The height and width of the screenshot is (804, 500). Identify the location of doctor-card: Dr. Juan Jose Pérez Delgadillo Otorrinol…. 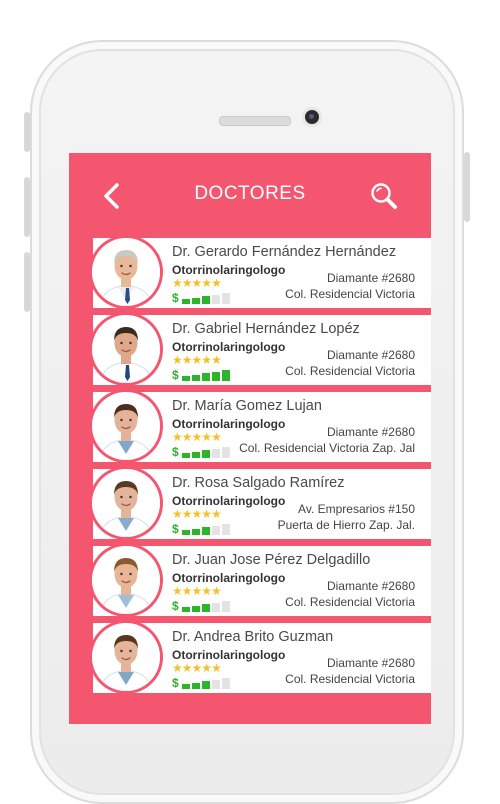
(260, 582).